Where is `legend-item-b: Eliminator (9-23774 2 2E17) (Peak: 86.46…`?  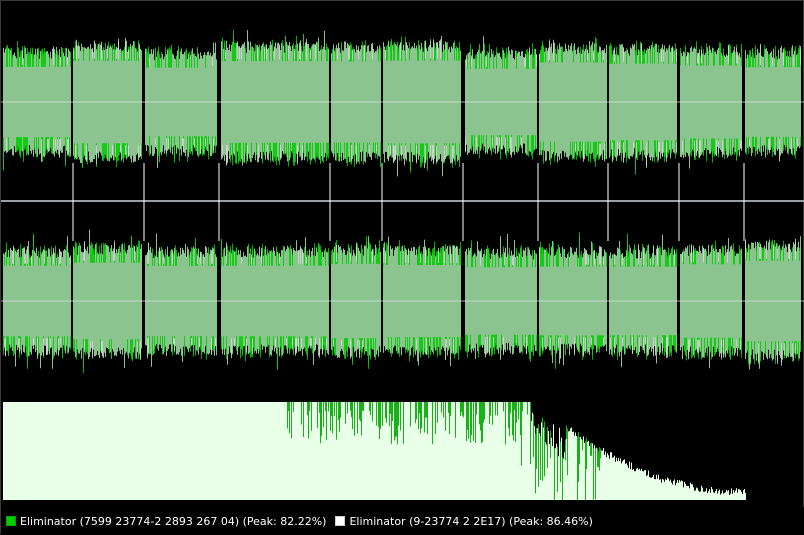 legend-item-b: Eliminator (9-23774 2 2E17) (Peak: 86.46… is located at coordinates (464, 521).